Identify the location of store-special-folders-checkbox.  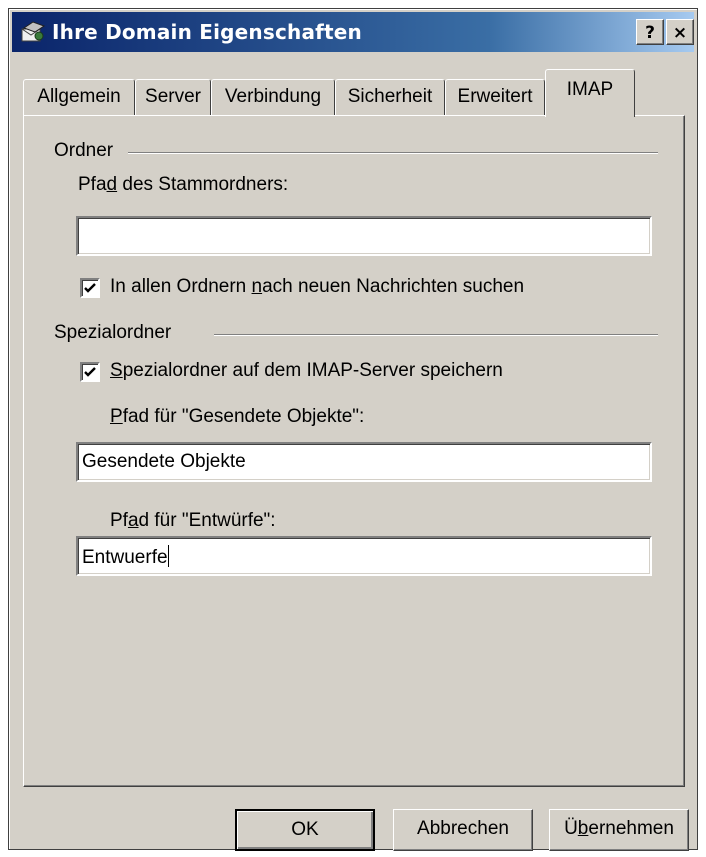
(90, 372).